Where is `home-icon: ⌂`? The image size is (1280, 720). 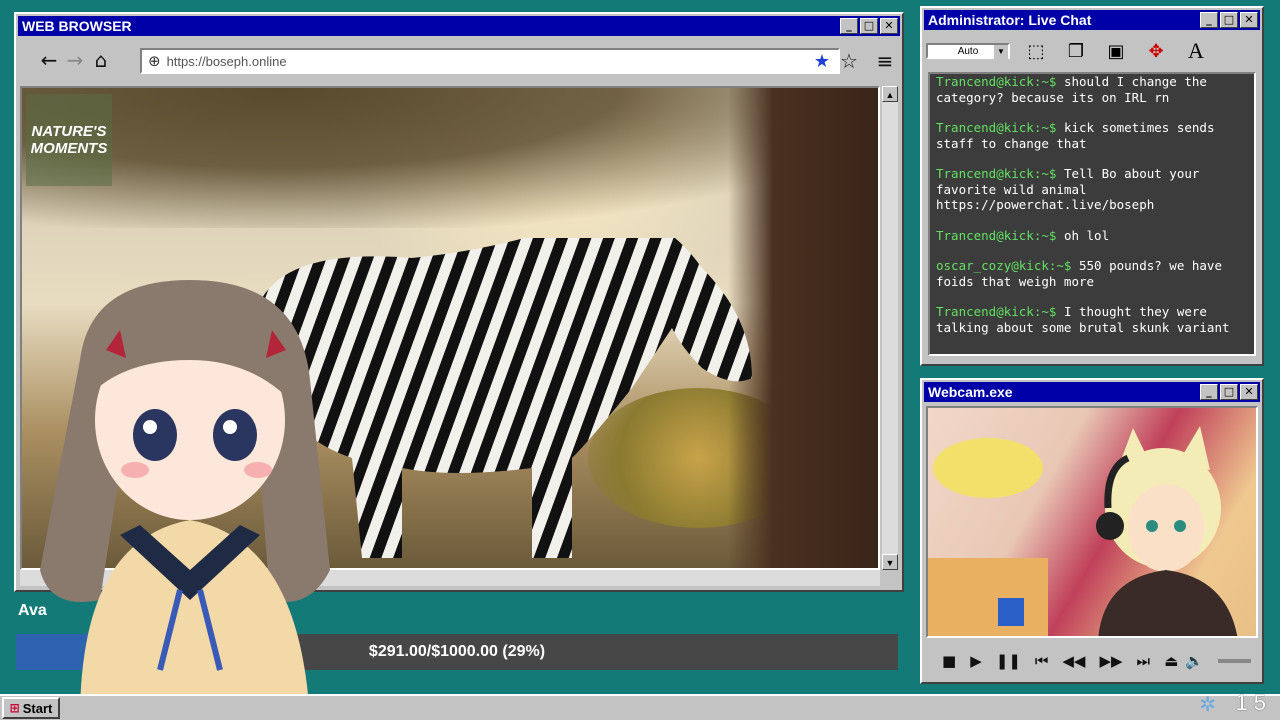
home-icon: ⌂ is located at coordinates (101, 60).